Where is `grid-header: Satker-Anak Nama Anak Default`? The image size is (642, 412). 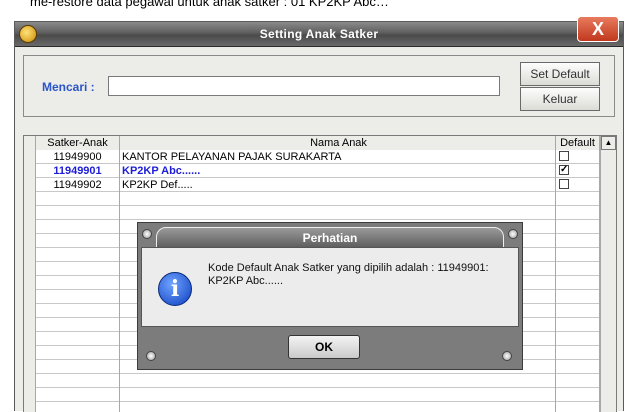
grid-header: Satker-Anak Nama Anak Default is located at coordinates (320, 143).